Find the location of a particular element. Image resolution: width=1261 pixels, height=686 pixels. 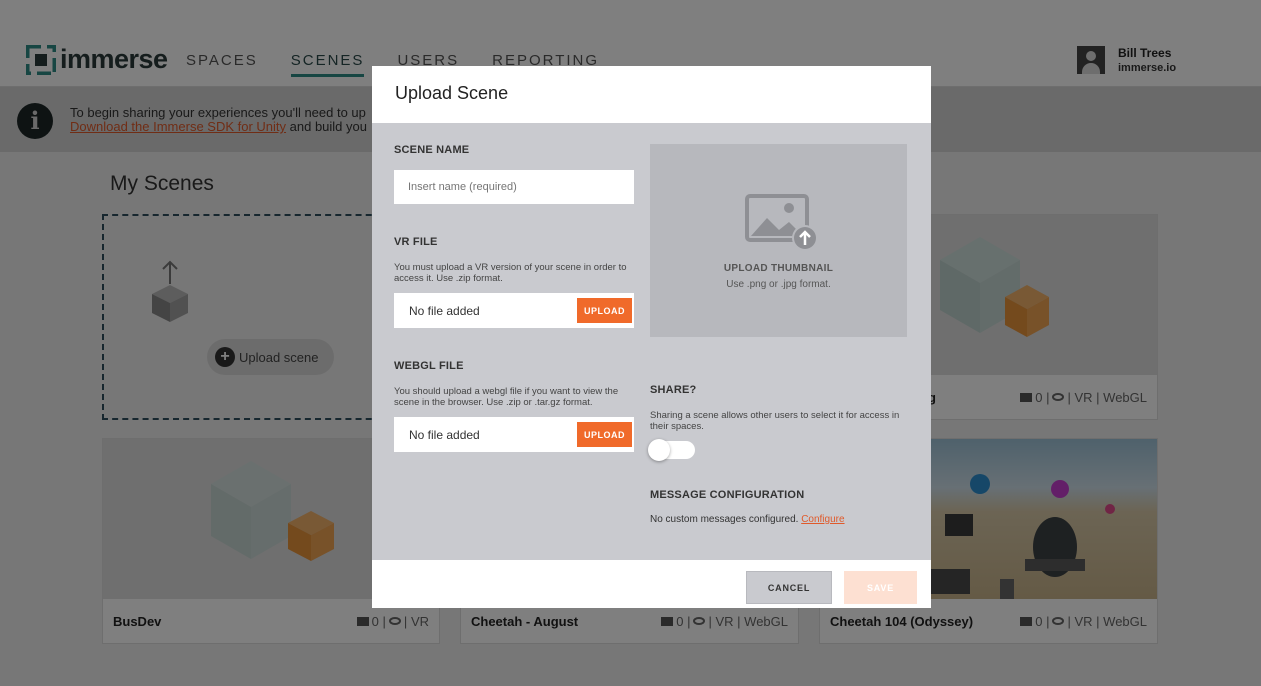

share-toggle-knob is located at coordinates (659, 450).